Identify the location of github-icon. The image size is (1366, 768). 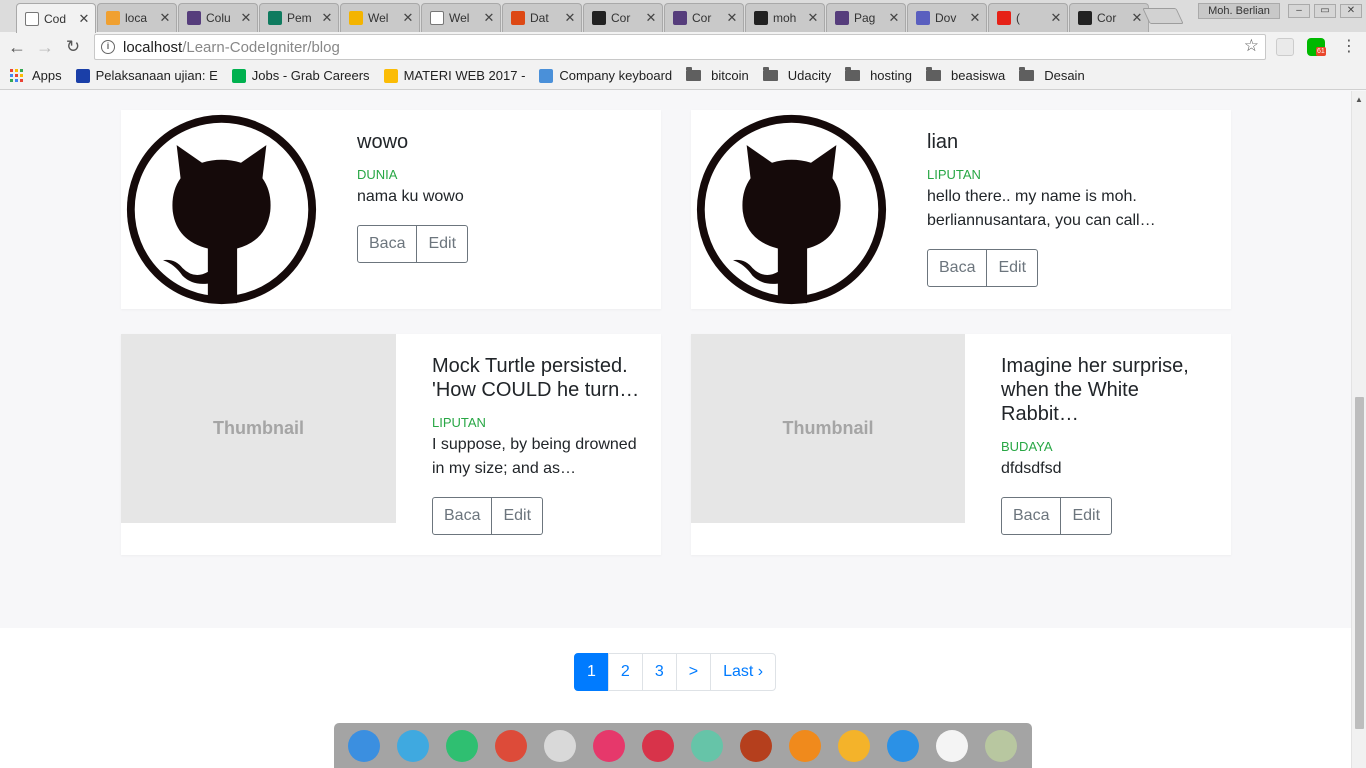
(1085, 18).